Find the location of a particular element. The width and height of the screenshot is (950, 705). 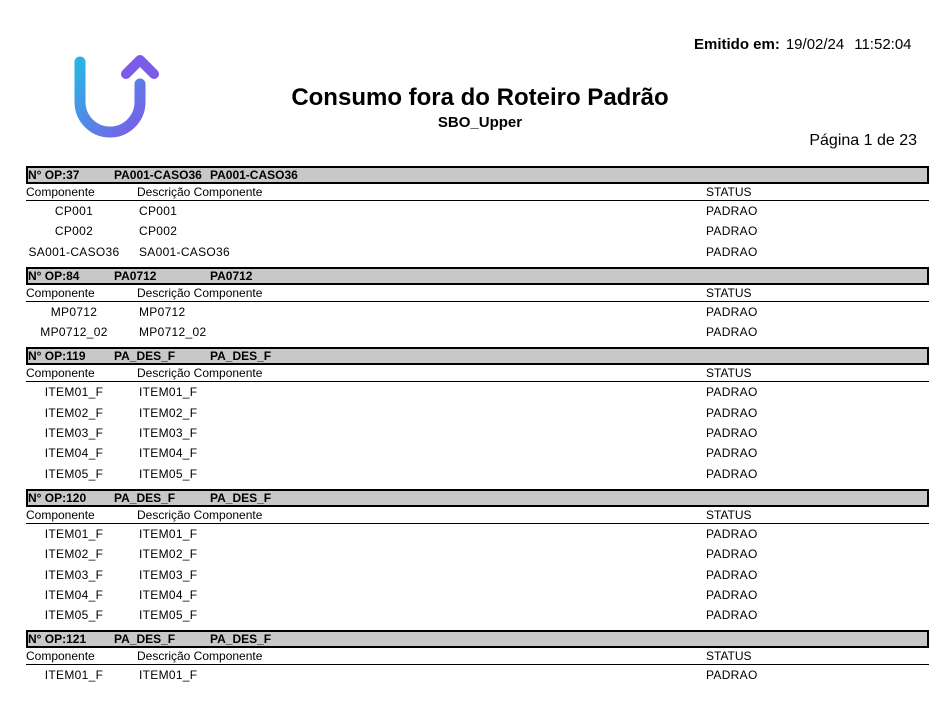

row-descricao: MP0712 is located at coordinates (162, 311).